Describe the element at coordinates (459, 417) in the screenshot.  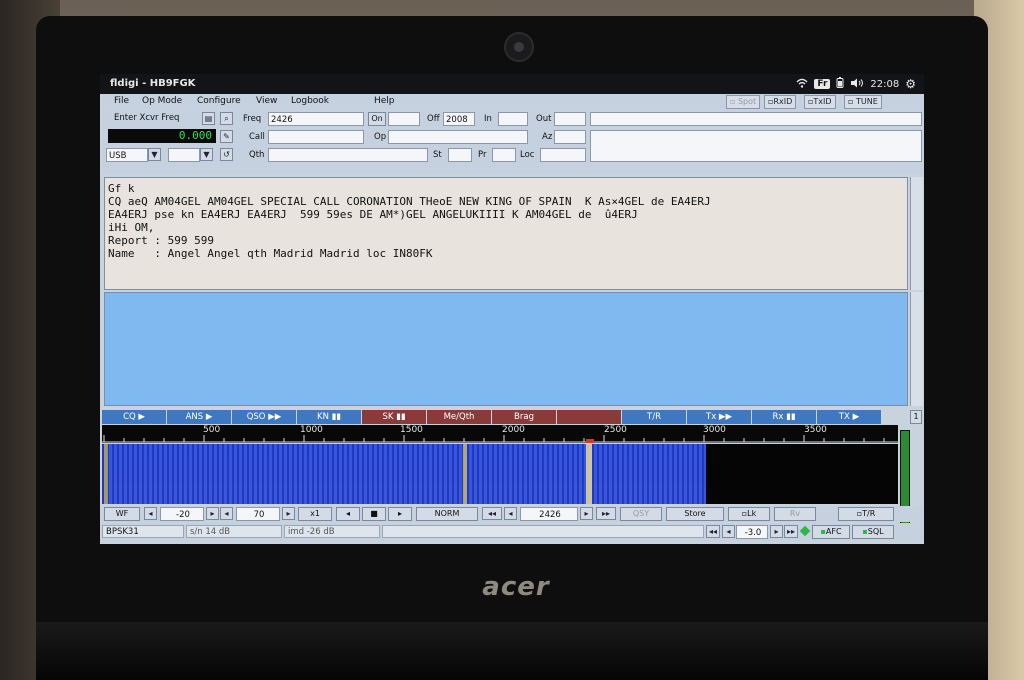
I see `macro-meqth-button: Me/Qth` at that location.